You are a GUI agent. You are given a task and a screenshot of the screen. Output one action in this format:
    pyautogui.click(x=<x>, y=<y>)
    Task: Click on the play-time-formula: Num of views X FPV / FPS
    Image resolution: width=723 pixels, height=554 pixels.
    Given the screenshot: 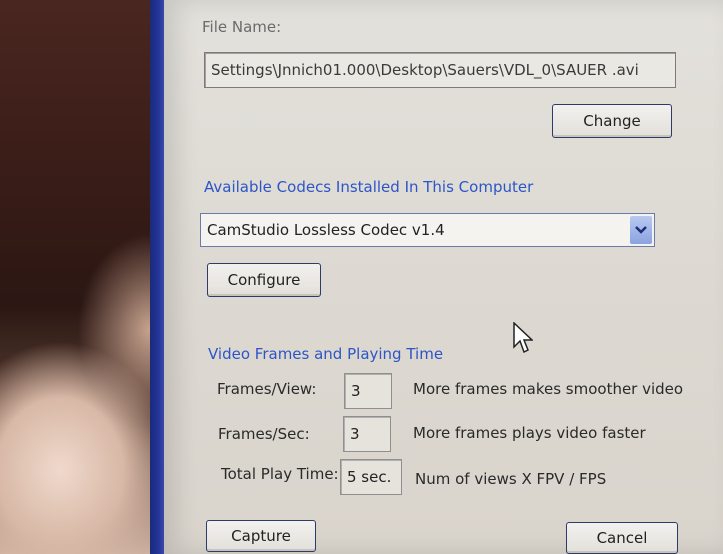 What is the action you would take?
    pyautogui.click(x=511, y=479)
    